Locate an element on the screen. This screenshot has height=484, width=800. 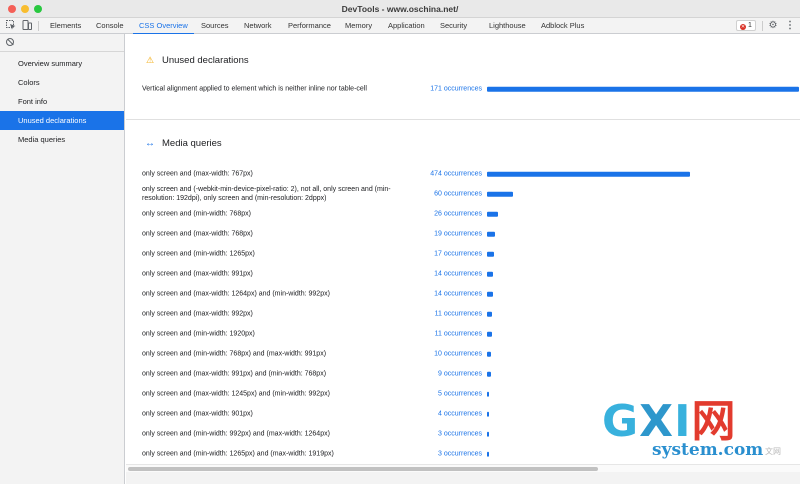
tab-performance: Performance is located at coordinates (309, 26).